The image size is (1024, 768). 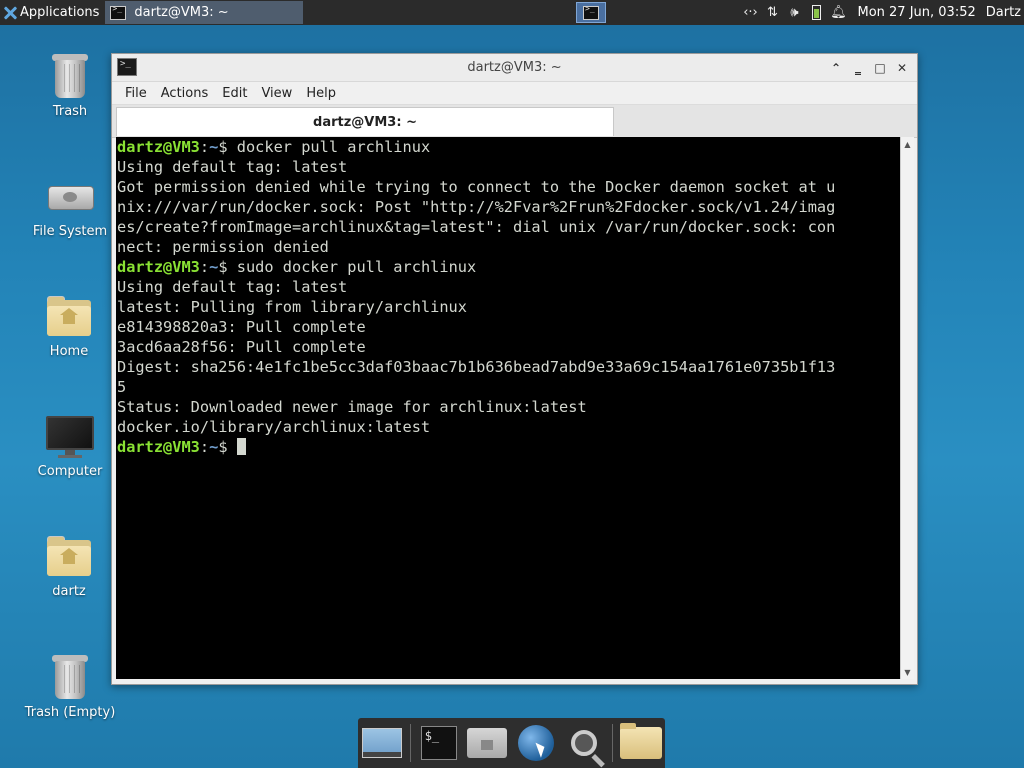 What do you see at coordinates (69, 351) in the screenshot?
I see `desktop-icon-label: Home` at bounding box center [69, 351].